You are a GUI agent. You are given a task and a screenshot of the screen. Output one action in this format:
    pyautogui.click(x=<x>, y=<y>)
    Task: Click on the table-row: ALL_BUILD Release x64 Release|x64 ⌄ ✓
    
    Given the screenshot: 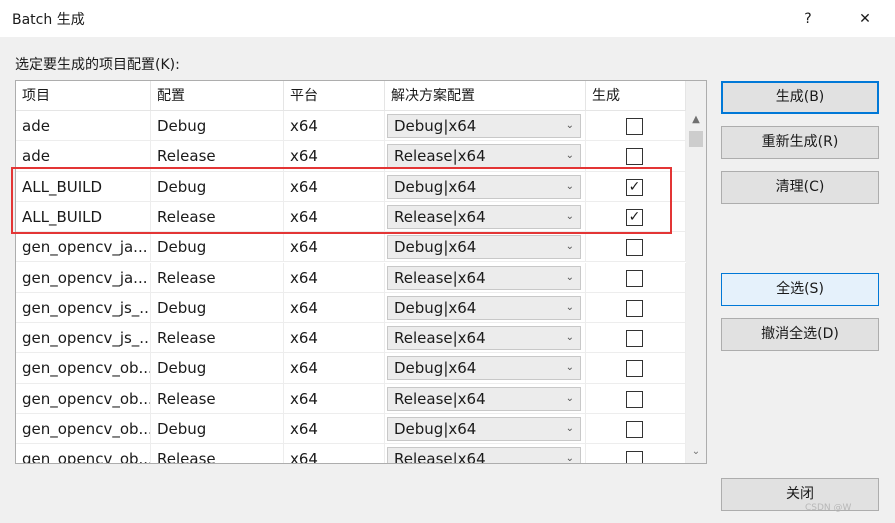 What is the action you would take?
    pyautogui.click(x=351, y=217)
    